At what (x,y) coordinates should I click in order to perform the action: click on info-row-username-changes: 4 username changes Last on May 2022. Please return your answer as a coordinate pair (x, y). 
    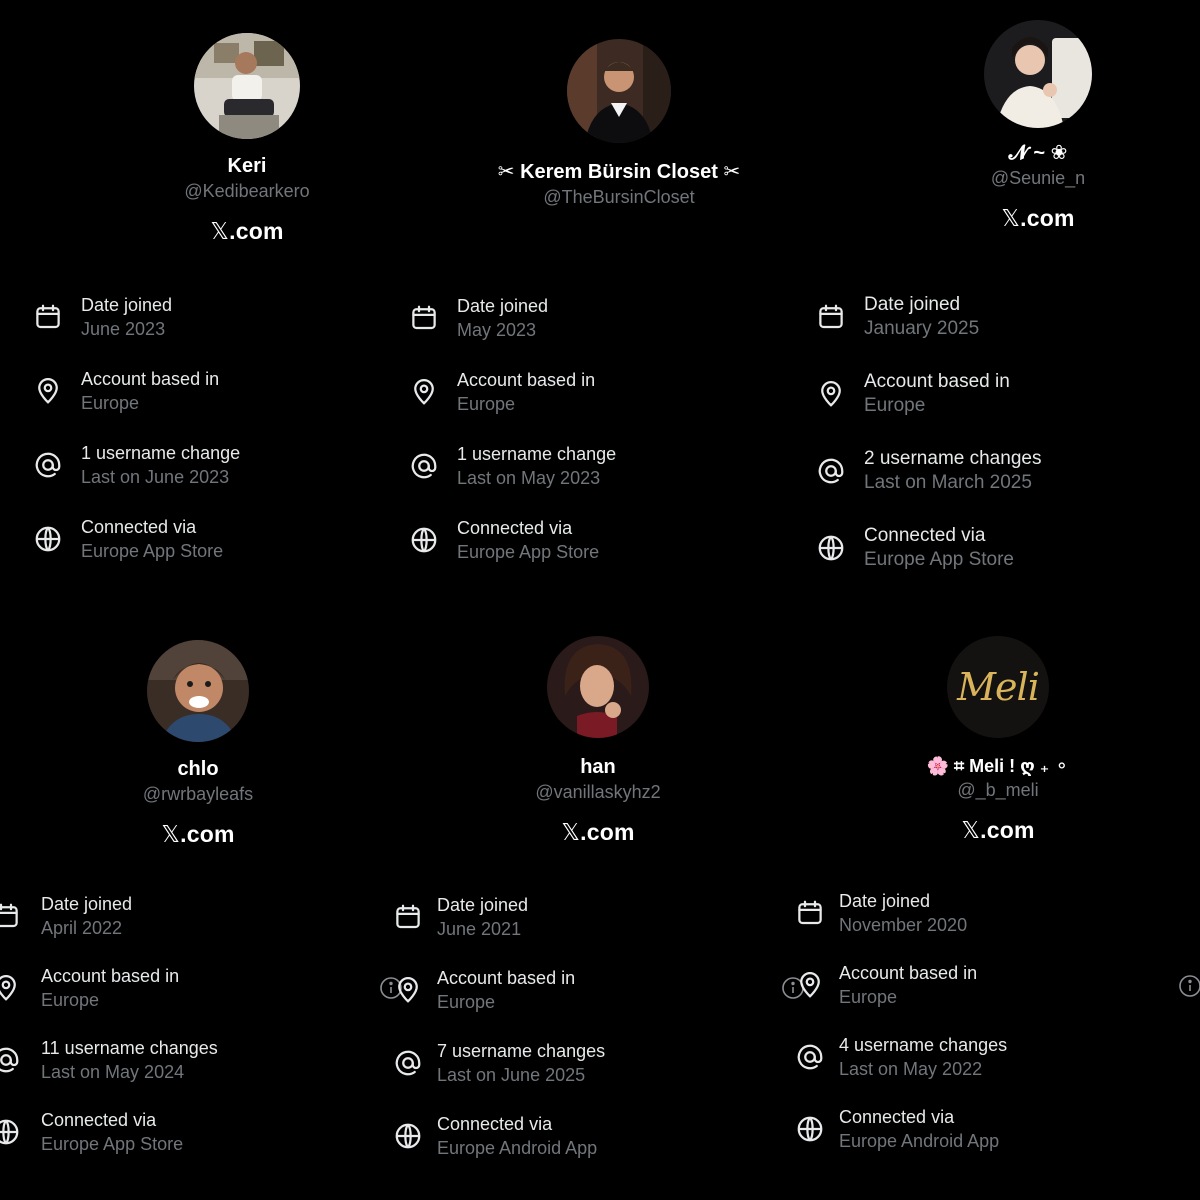
    Looking at the image, I should click on (901, 1057).